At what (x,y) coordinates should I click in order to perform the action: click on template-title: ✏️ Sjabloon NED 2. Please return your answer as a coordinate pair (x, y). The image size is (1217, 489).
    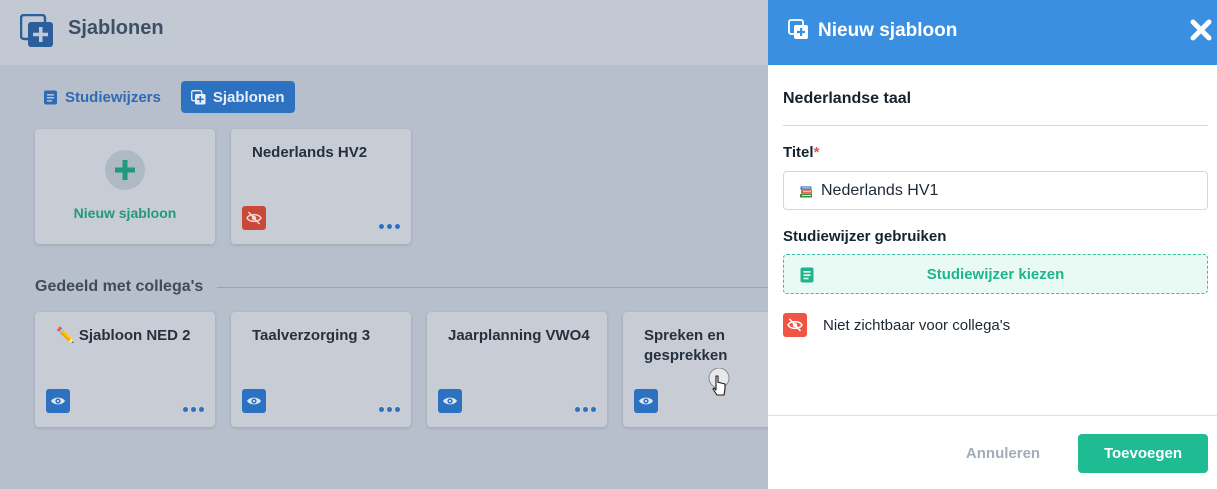
    Looking at the image, I should click on (123, 335).